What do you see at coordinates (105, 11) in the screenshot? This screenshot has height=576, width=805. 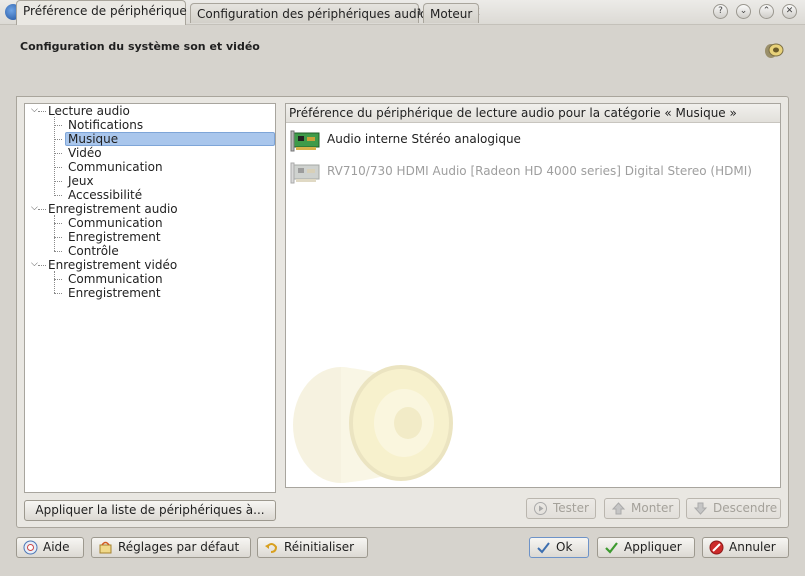 I see `tab-label: Préférence de périphérique` at bounding box center [105, 11].